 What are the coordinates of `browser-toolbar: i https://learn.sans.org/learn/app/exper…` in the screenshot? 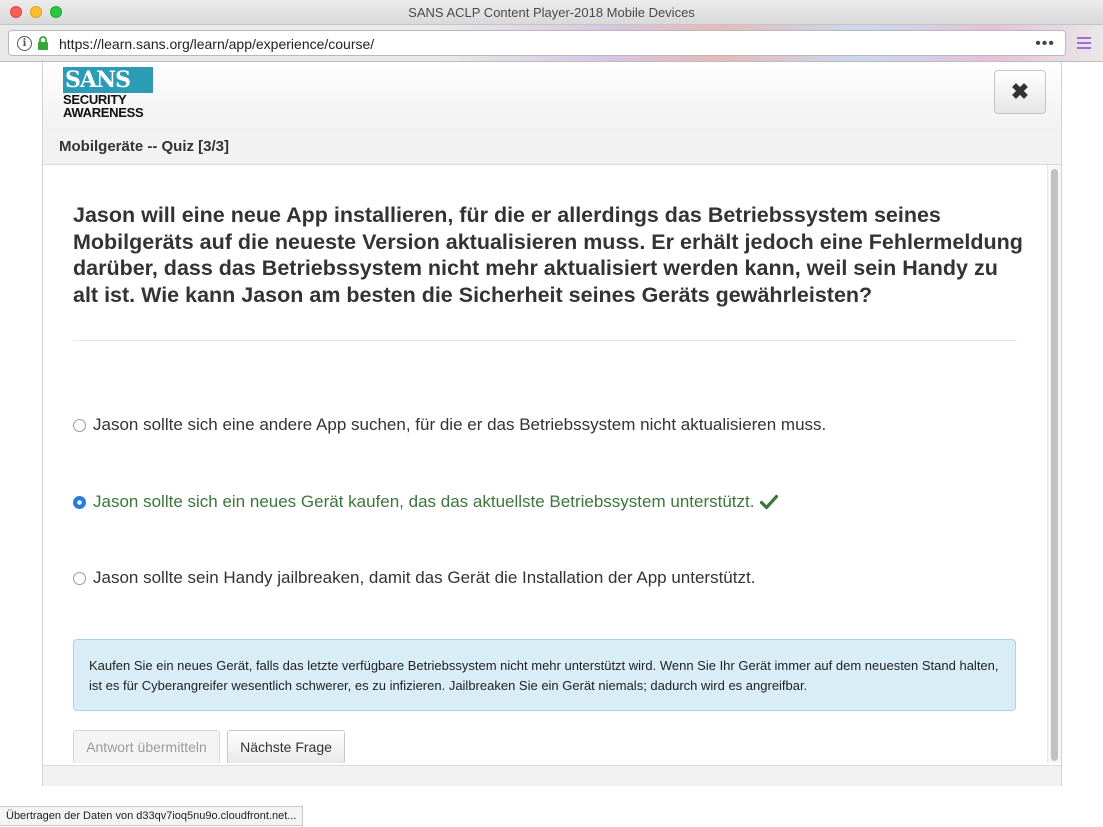 It's located at (551, 43).